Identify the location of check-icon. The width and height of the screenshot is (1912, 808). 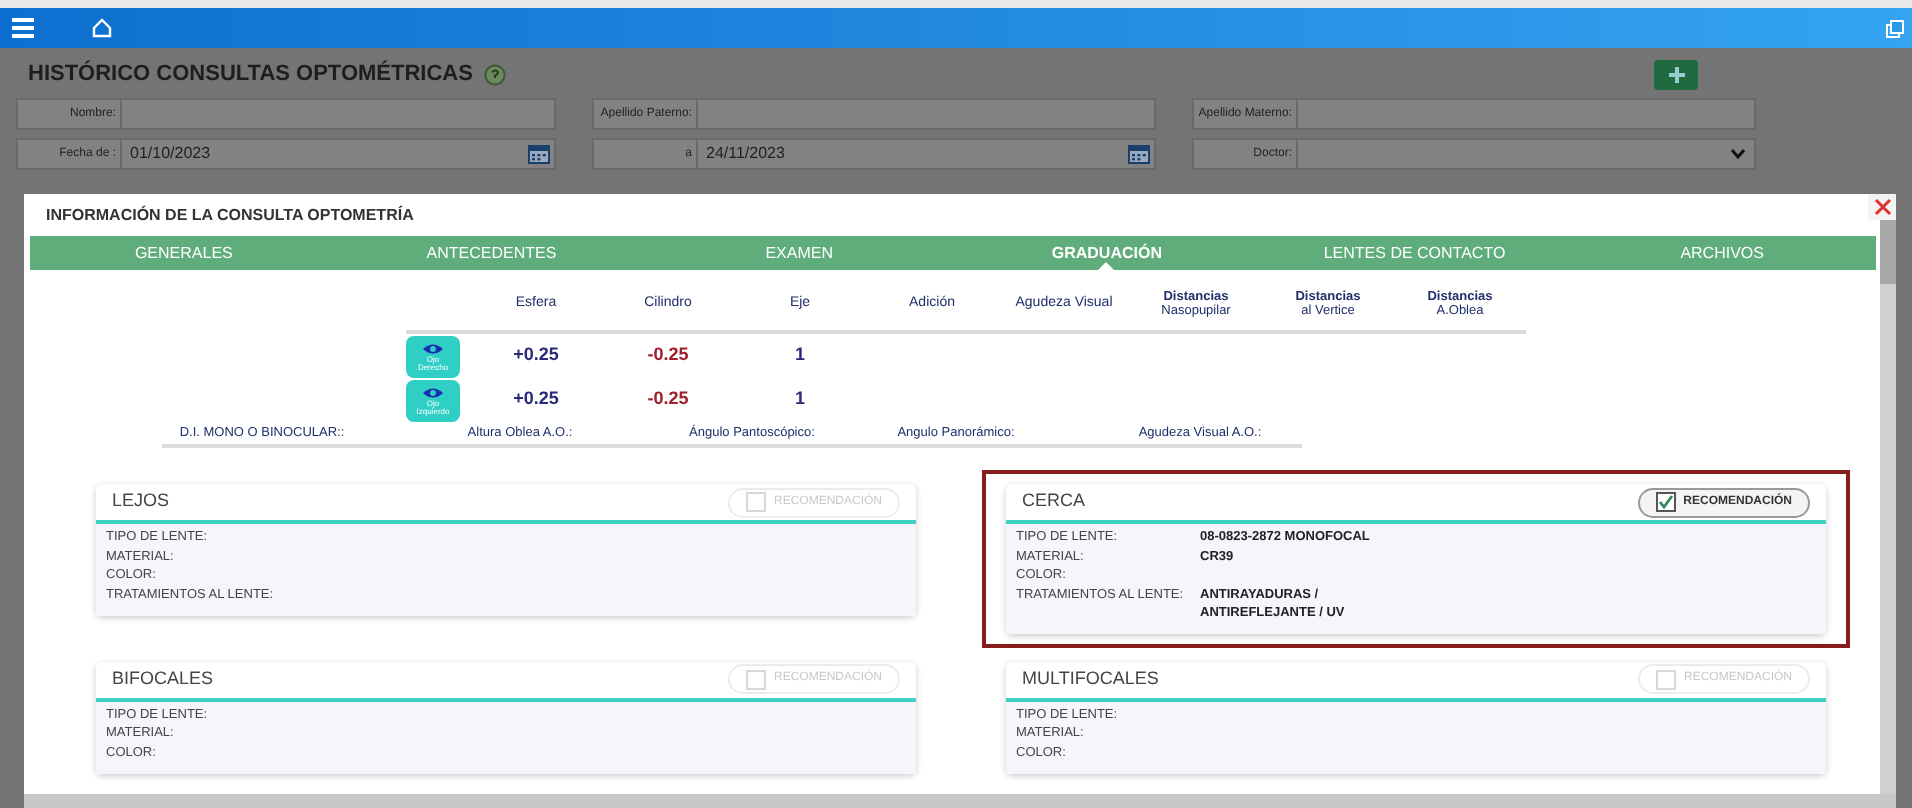
(1665, 502).